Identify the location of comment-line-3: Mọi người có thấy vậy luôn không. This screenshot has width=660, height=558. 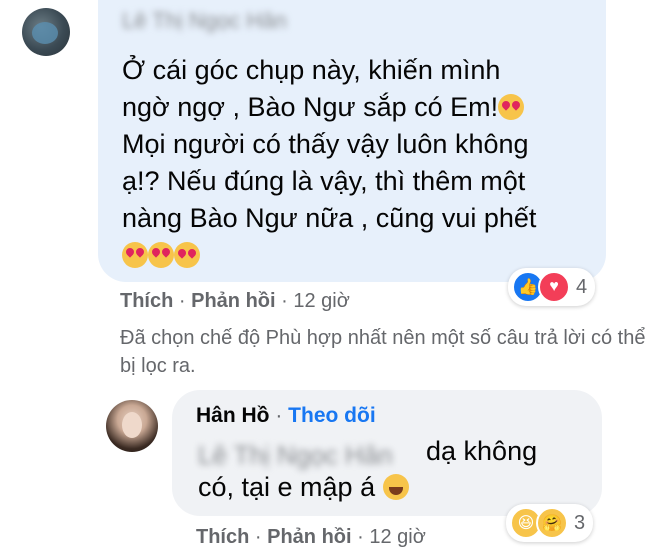
(325, 144).